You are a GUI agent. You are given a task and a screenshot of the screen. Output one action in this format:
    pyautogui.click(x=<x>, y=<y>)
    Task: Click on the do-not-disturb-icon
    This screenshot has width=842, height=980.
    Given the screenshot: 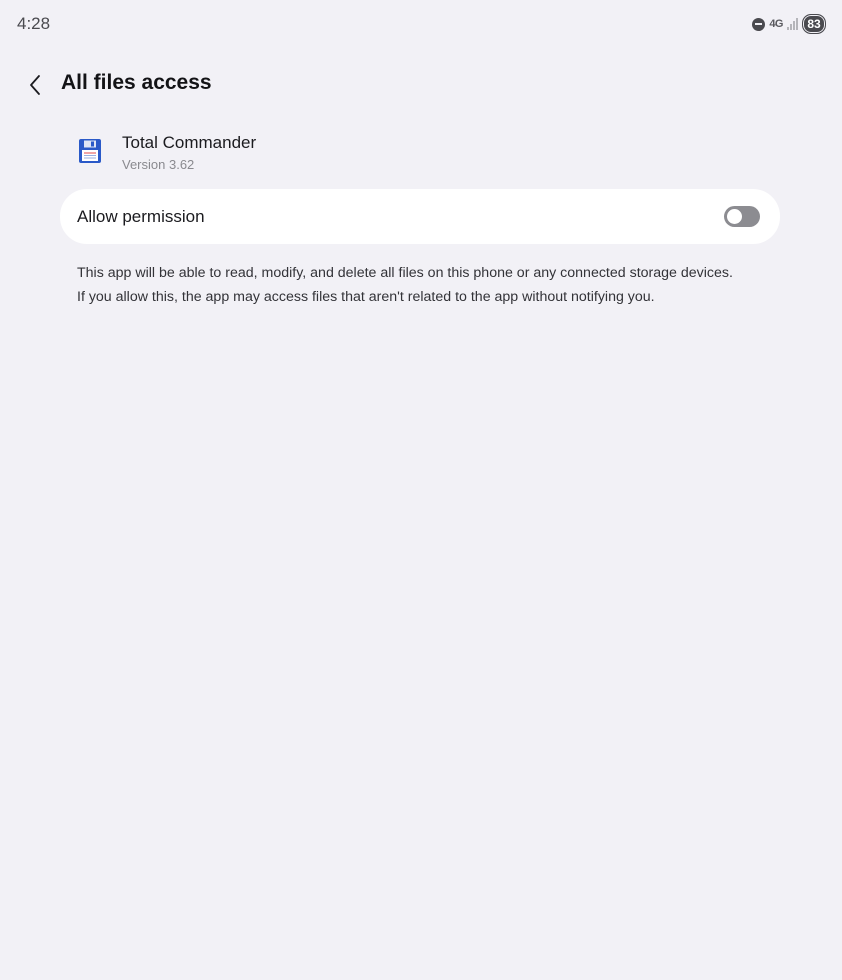 What is the action you would take?
    pyautogui.click(x=759, y=24)
    